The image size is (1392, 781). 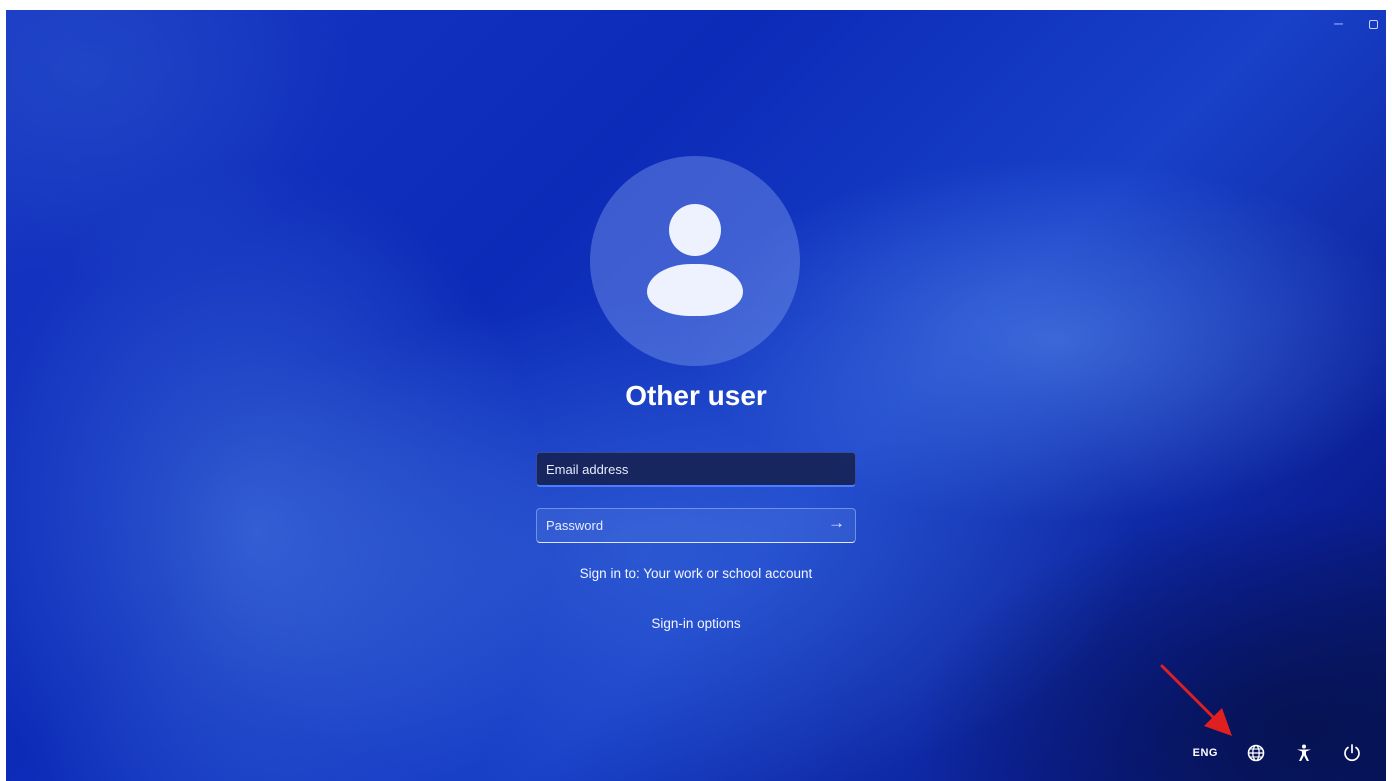 I want to click on power-icon, so click(x=1352, y=753).